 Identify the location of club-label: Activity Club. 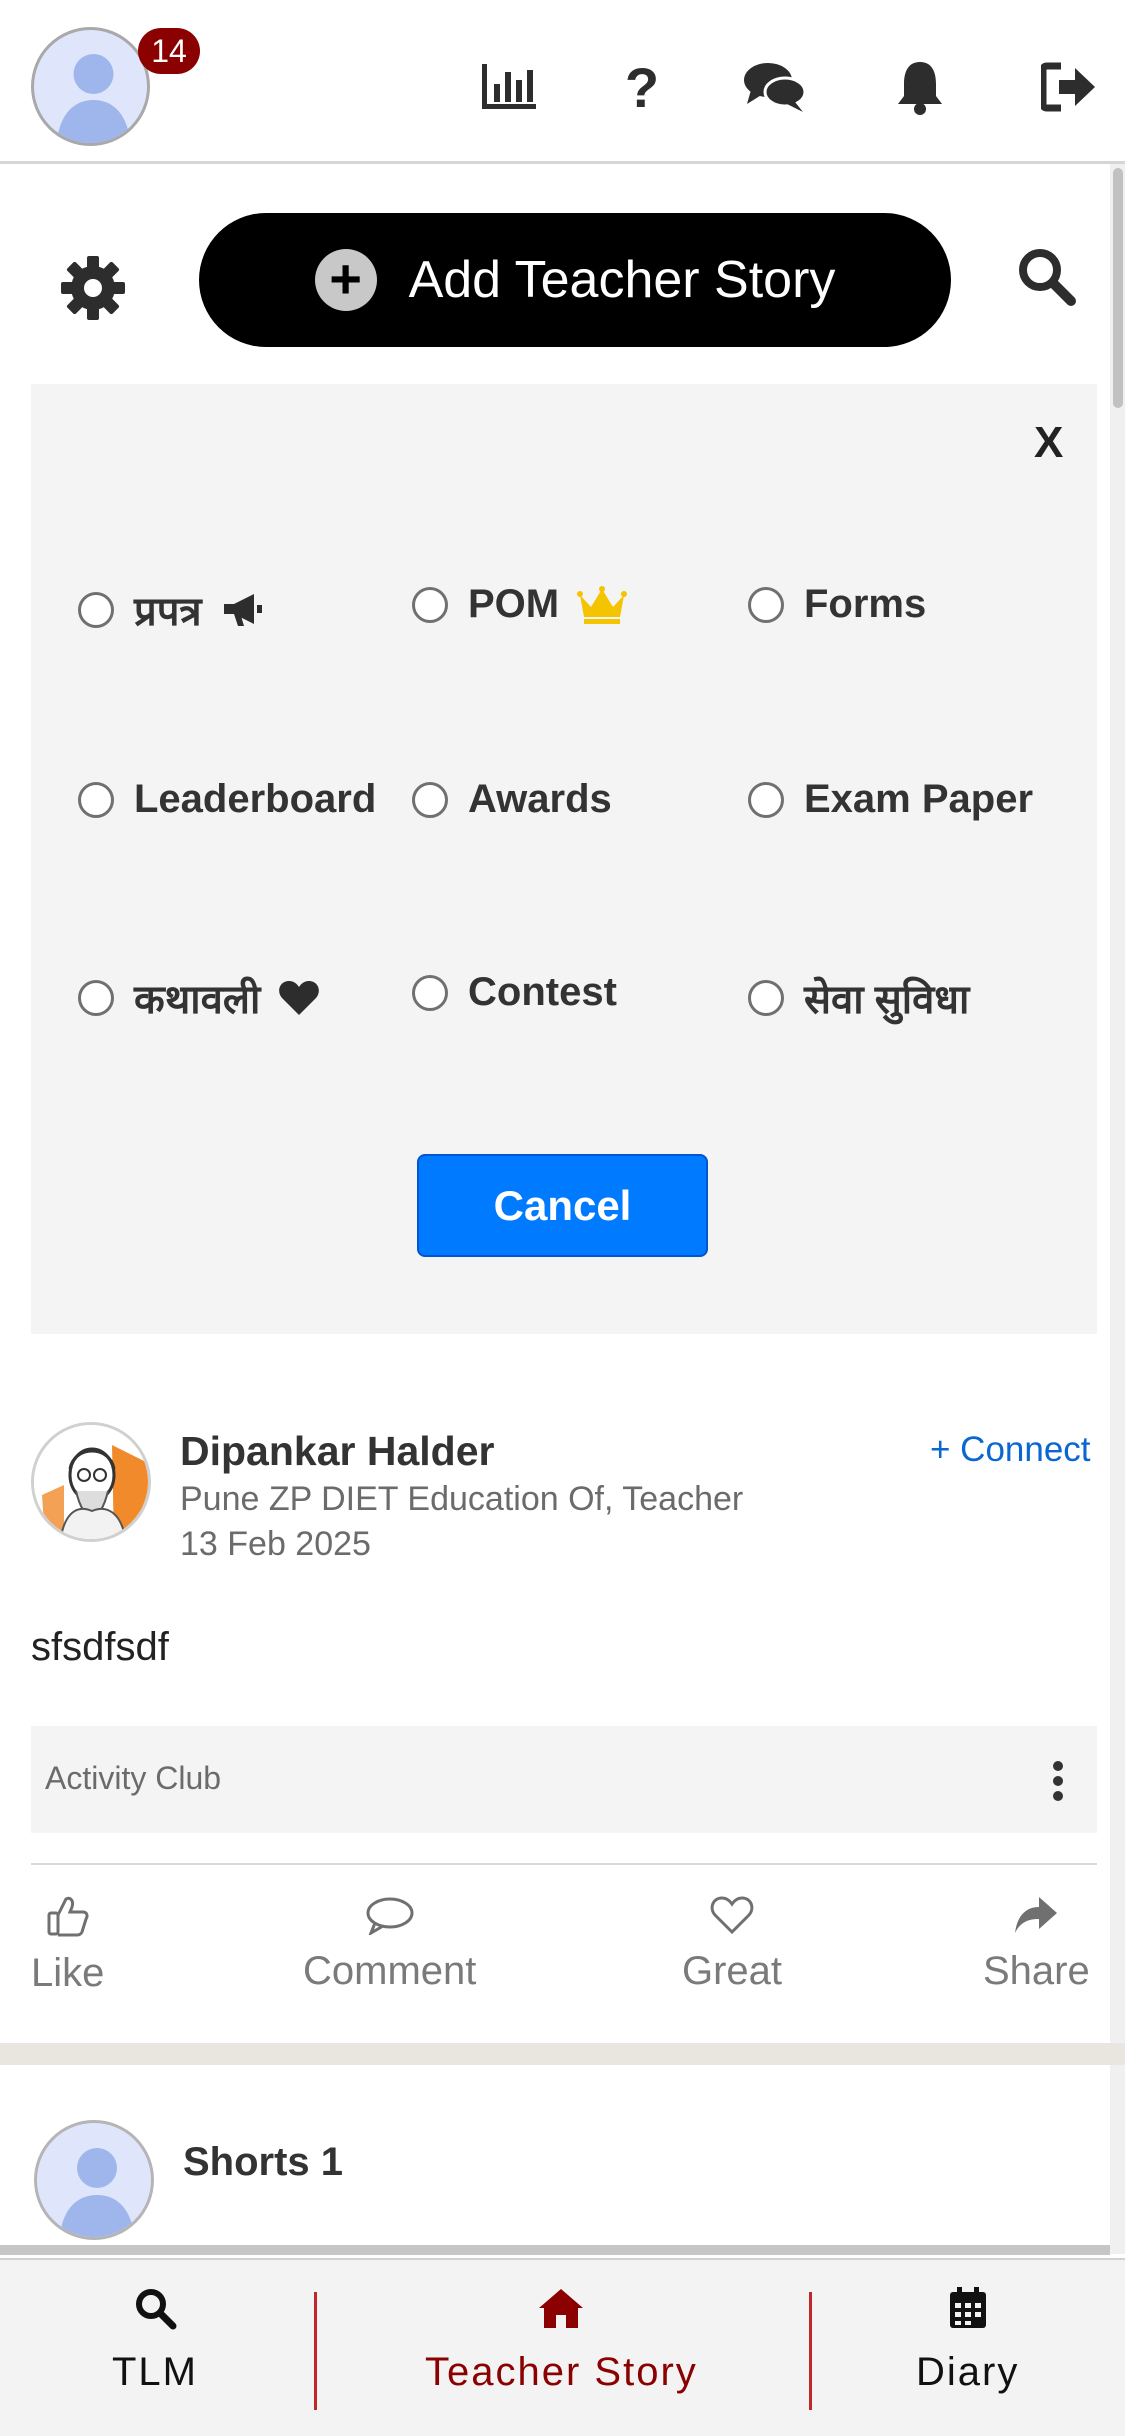
(133, 1778).